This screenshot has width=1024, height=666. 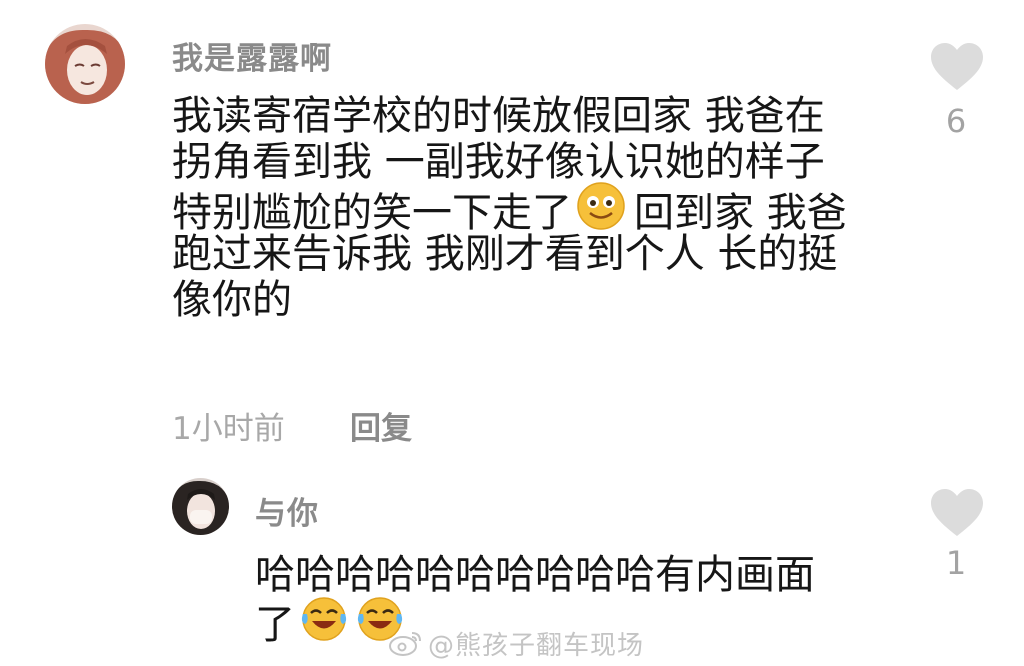 I want to click on laughing-tears-icon, so click(x=324, y=623).